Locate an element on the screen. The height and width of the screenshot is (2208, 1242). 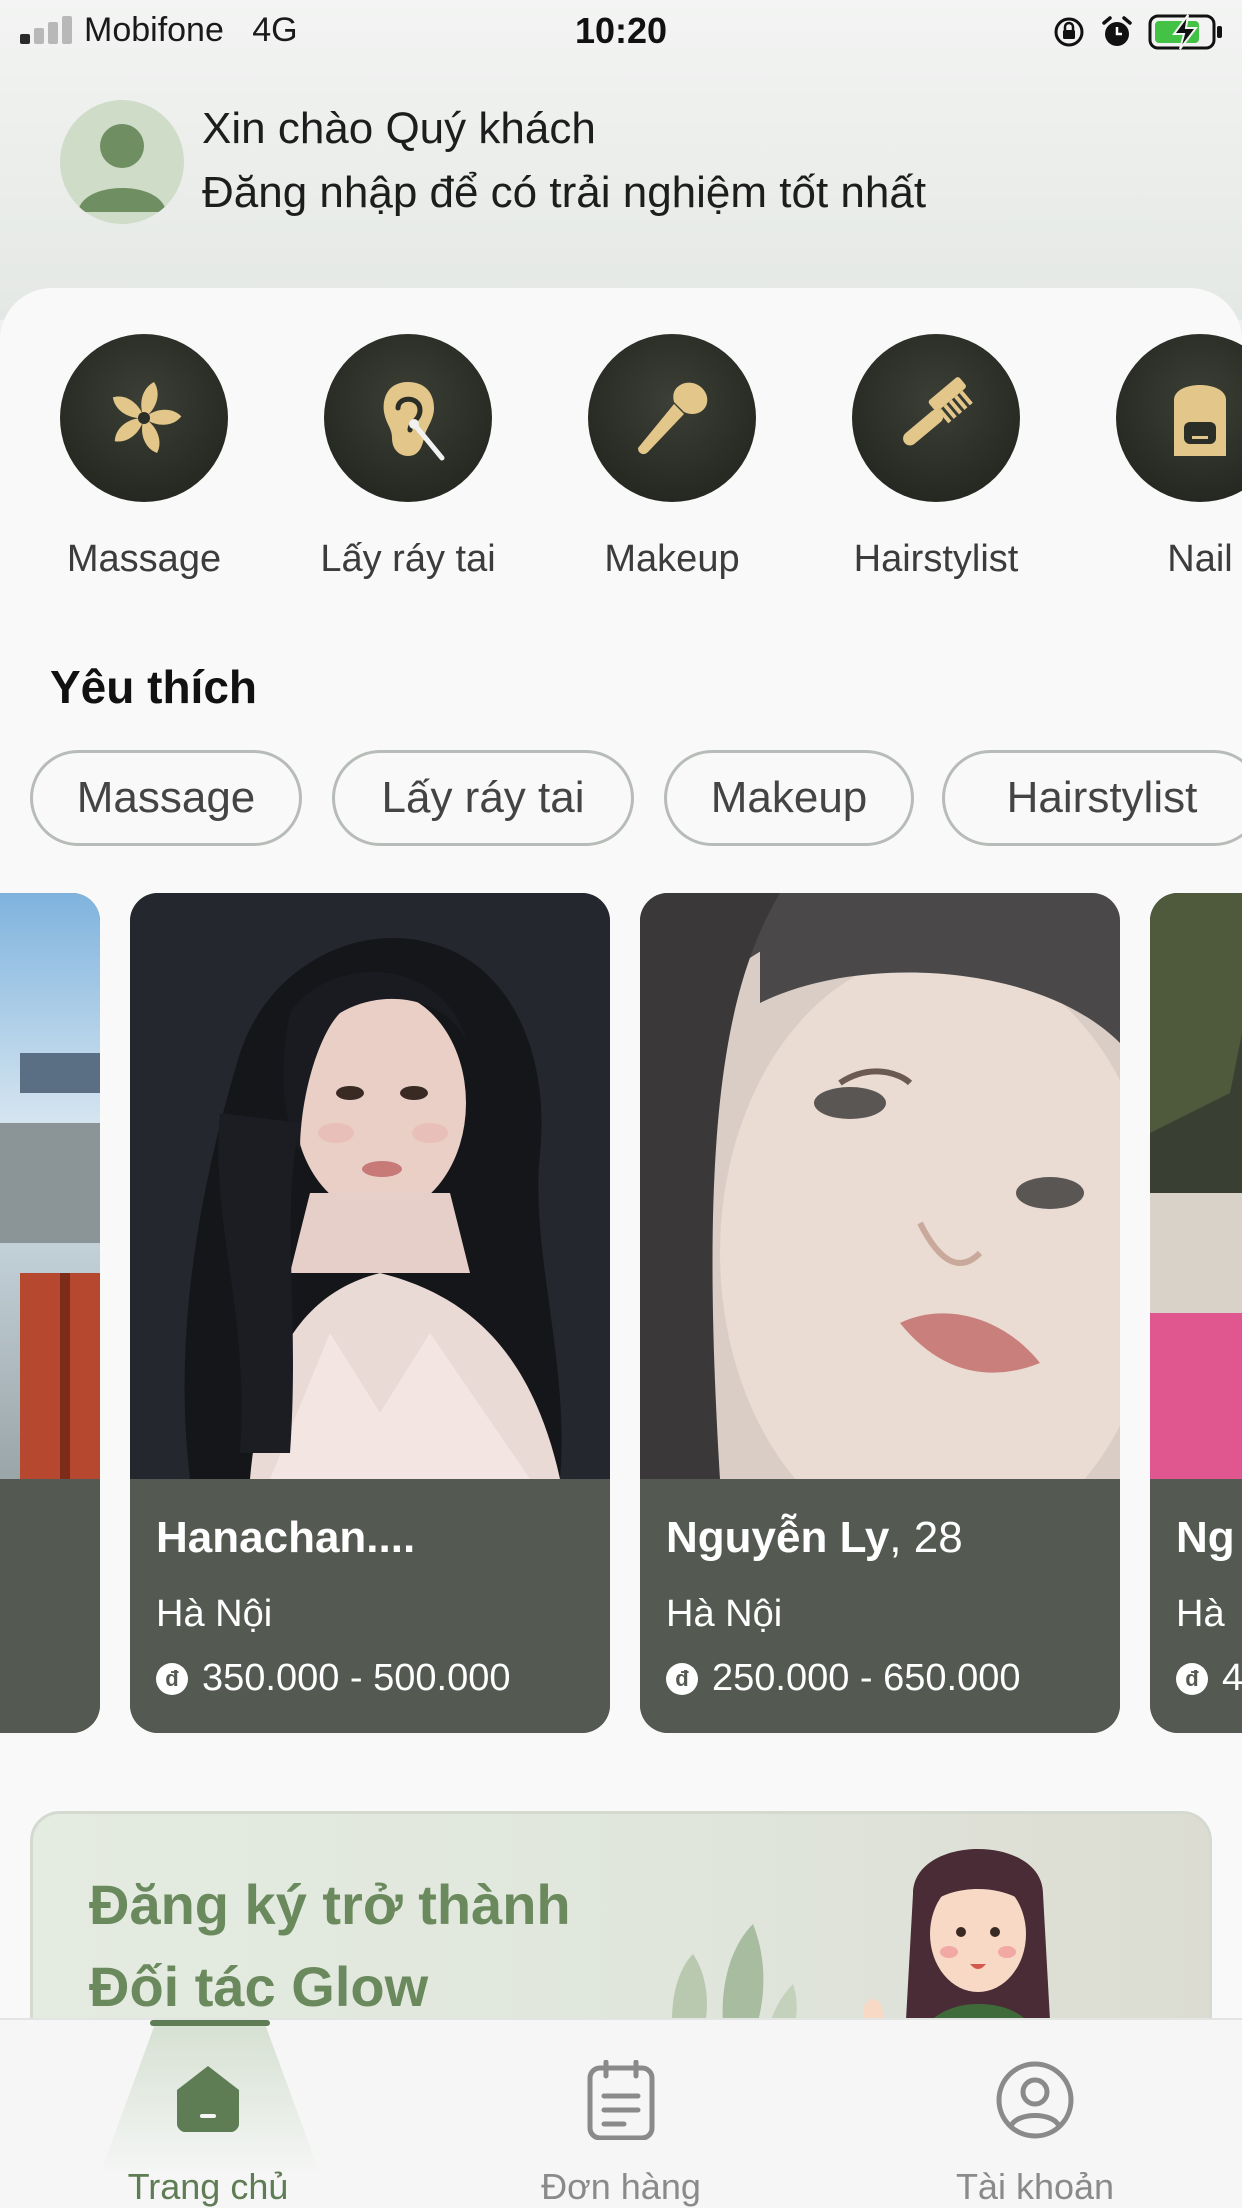
provider-price: đ 250.000 - 650.000 is located at coordinates (843, 1678).